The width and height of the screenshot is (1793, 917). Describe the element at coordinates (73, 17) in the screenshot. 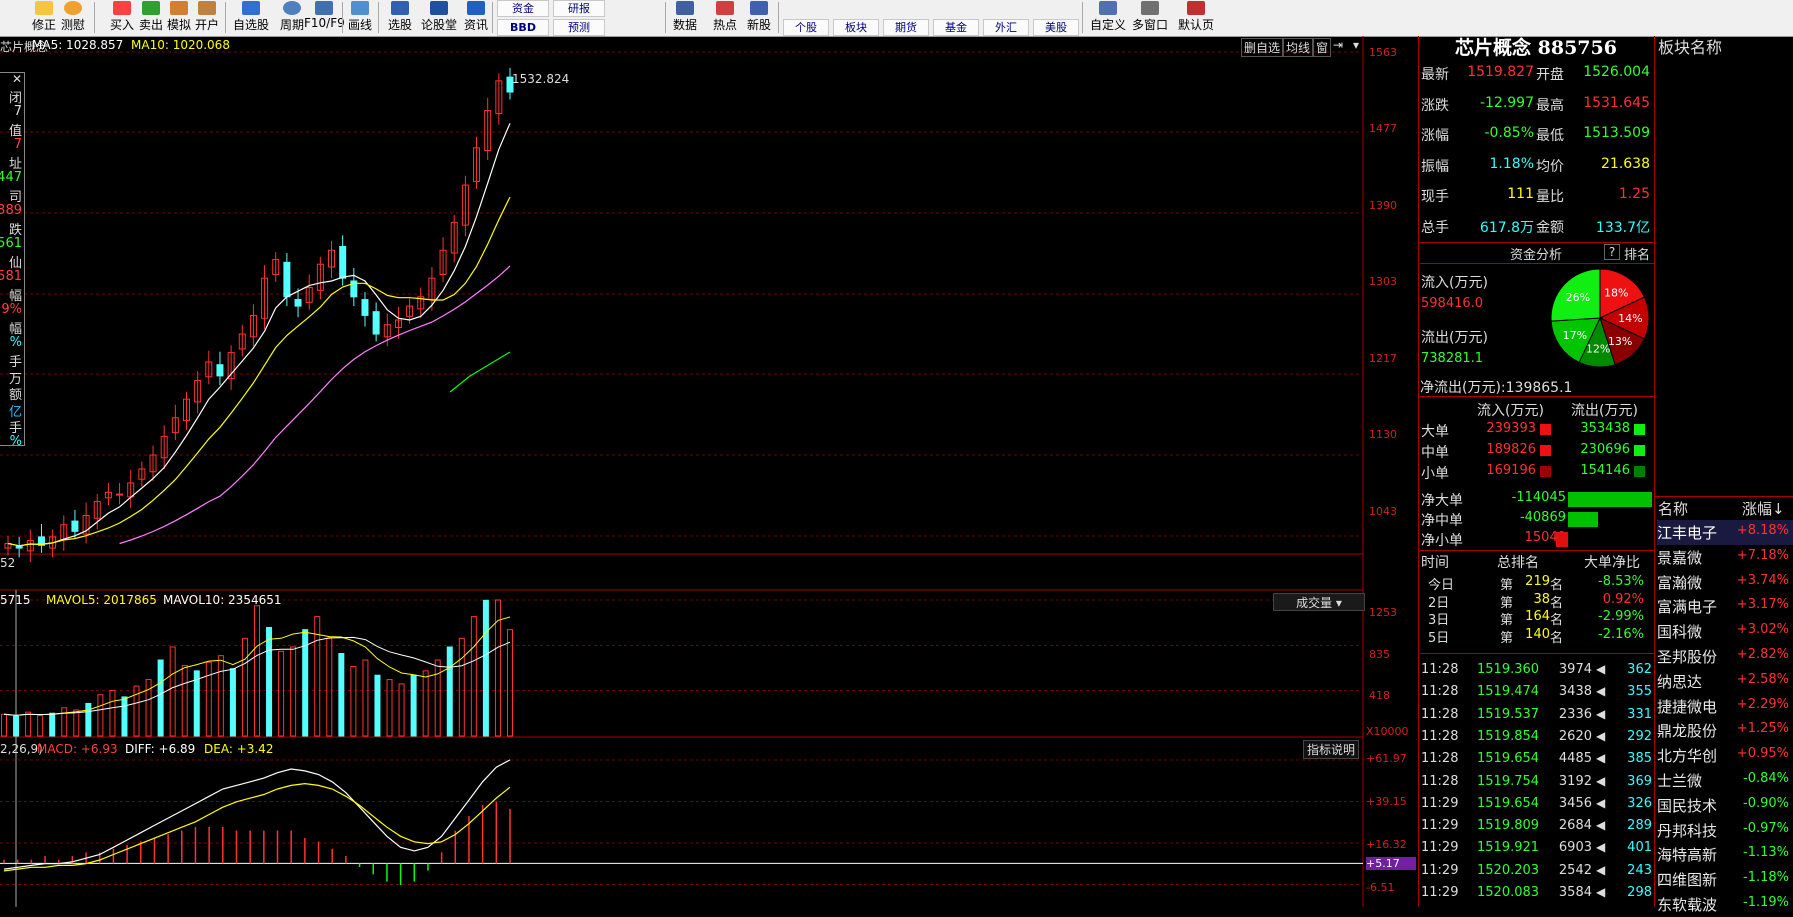

I see `review-button: 测慰` at that location.